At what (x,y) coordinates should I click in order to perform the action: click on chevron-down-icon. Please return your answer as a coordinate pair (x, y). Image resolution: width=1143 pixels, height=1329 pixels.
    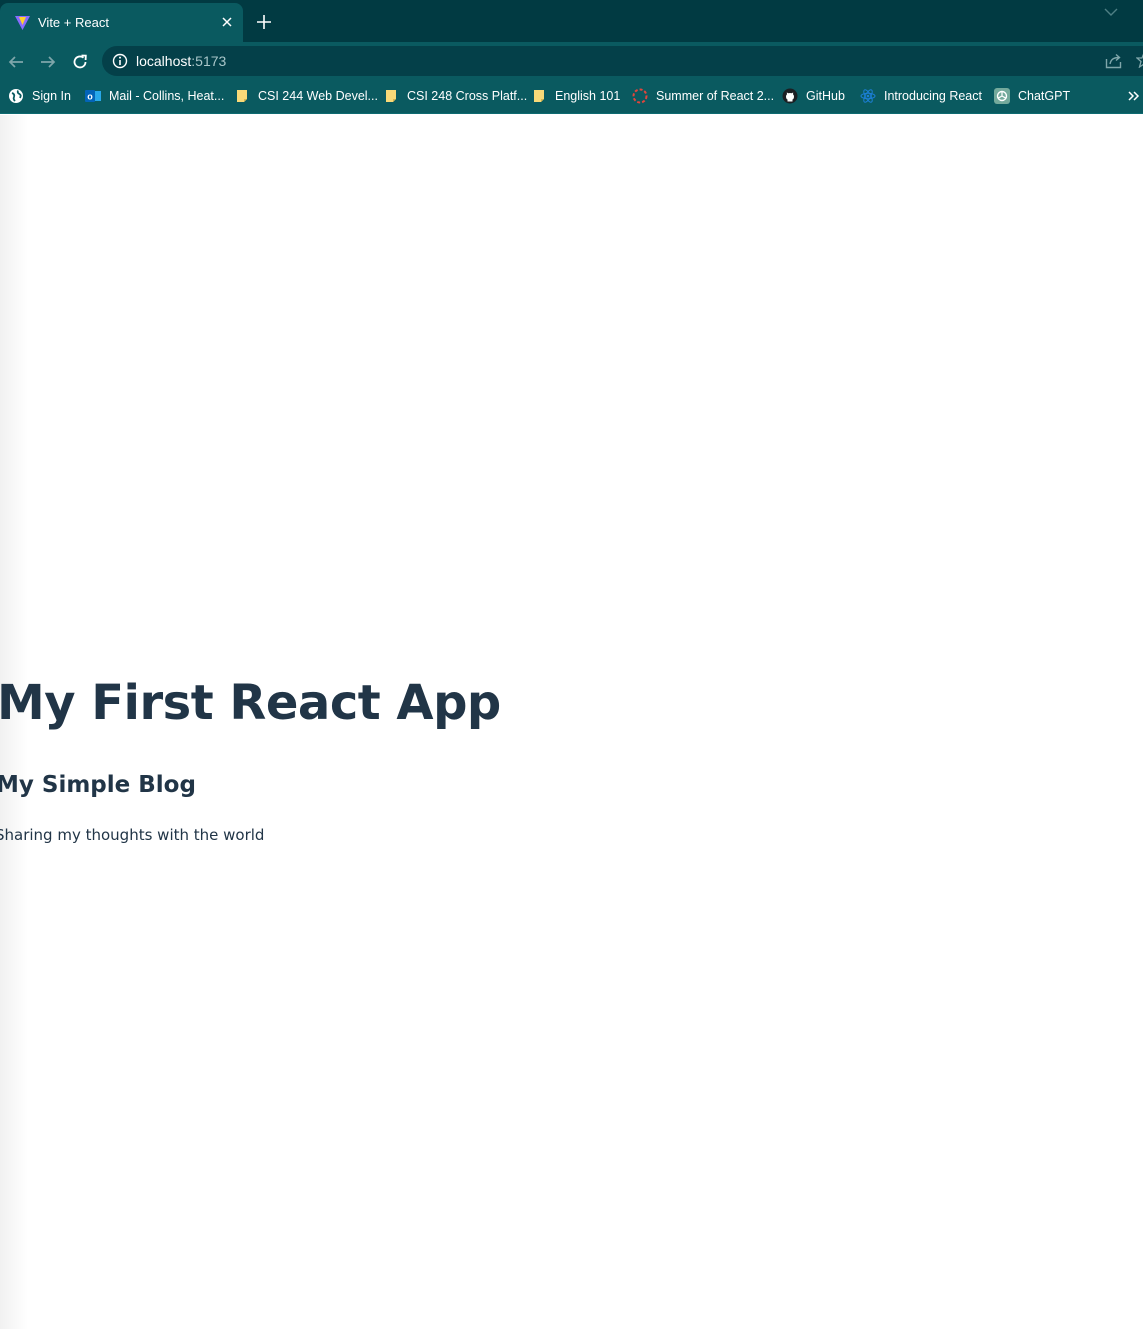
    Looking at the image, I should click on (1111, 12).